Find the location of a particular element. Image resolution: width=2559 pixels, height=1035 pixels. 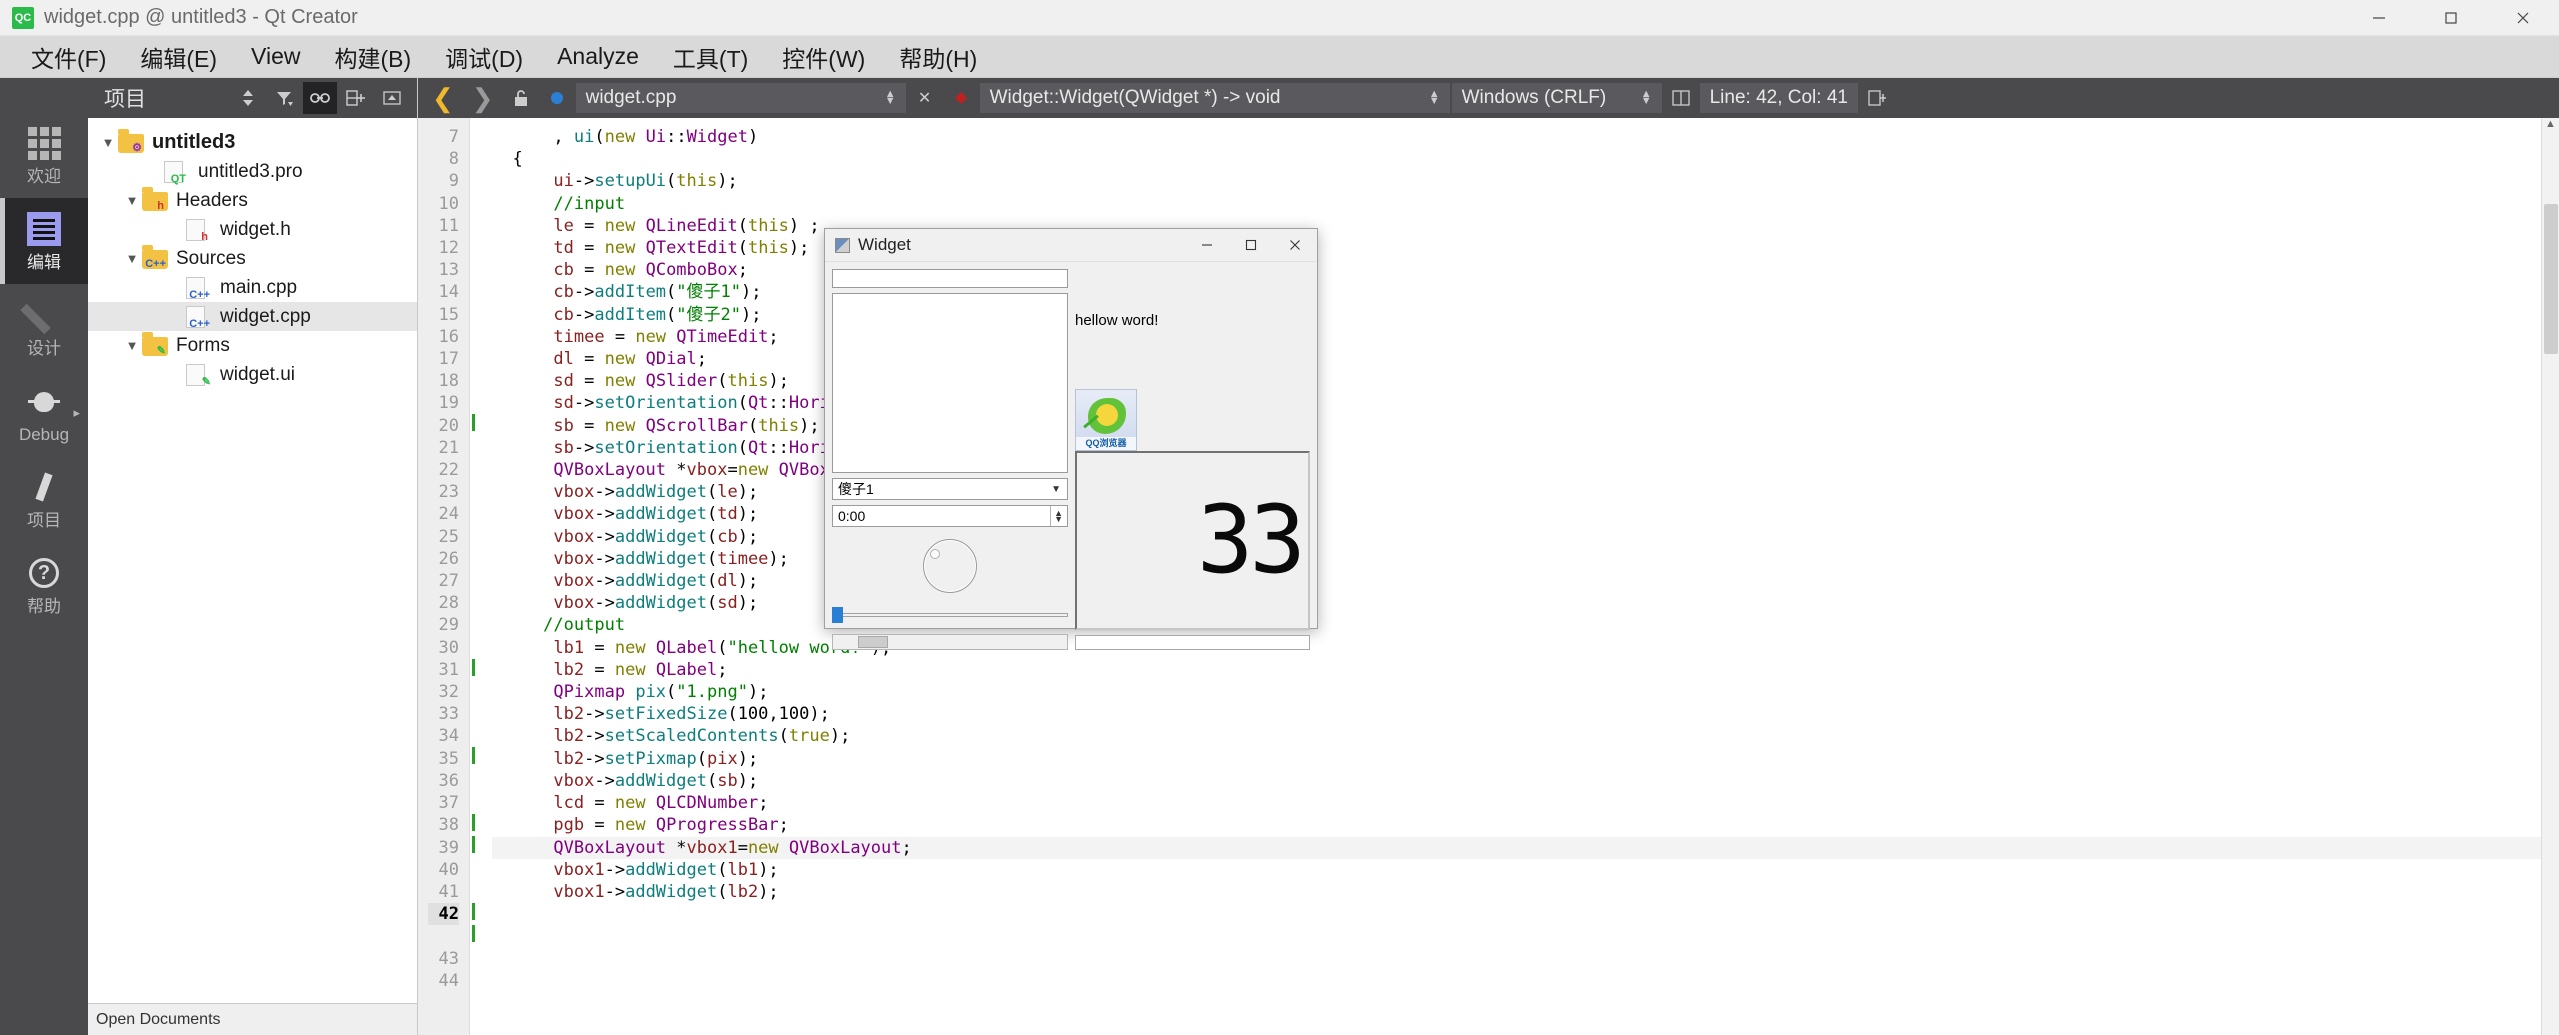

add-split-icon is located at coordinates (1877, 98).